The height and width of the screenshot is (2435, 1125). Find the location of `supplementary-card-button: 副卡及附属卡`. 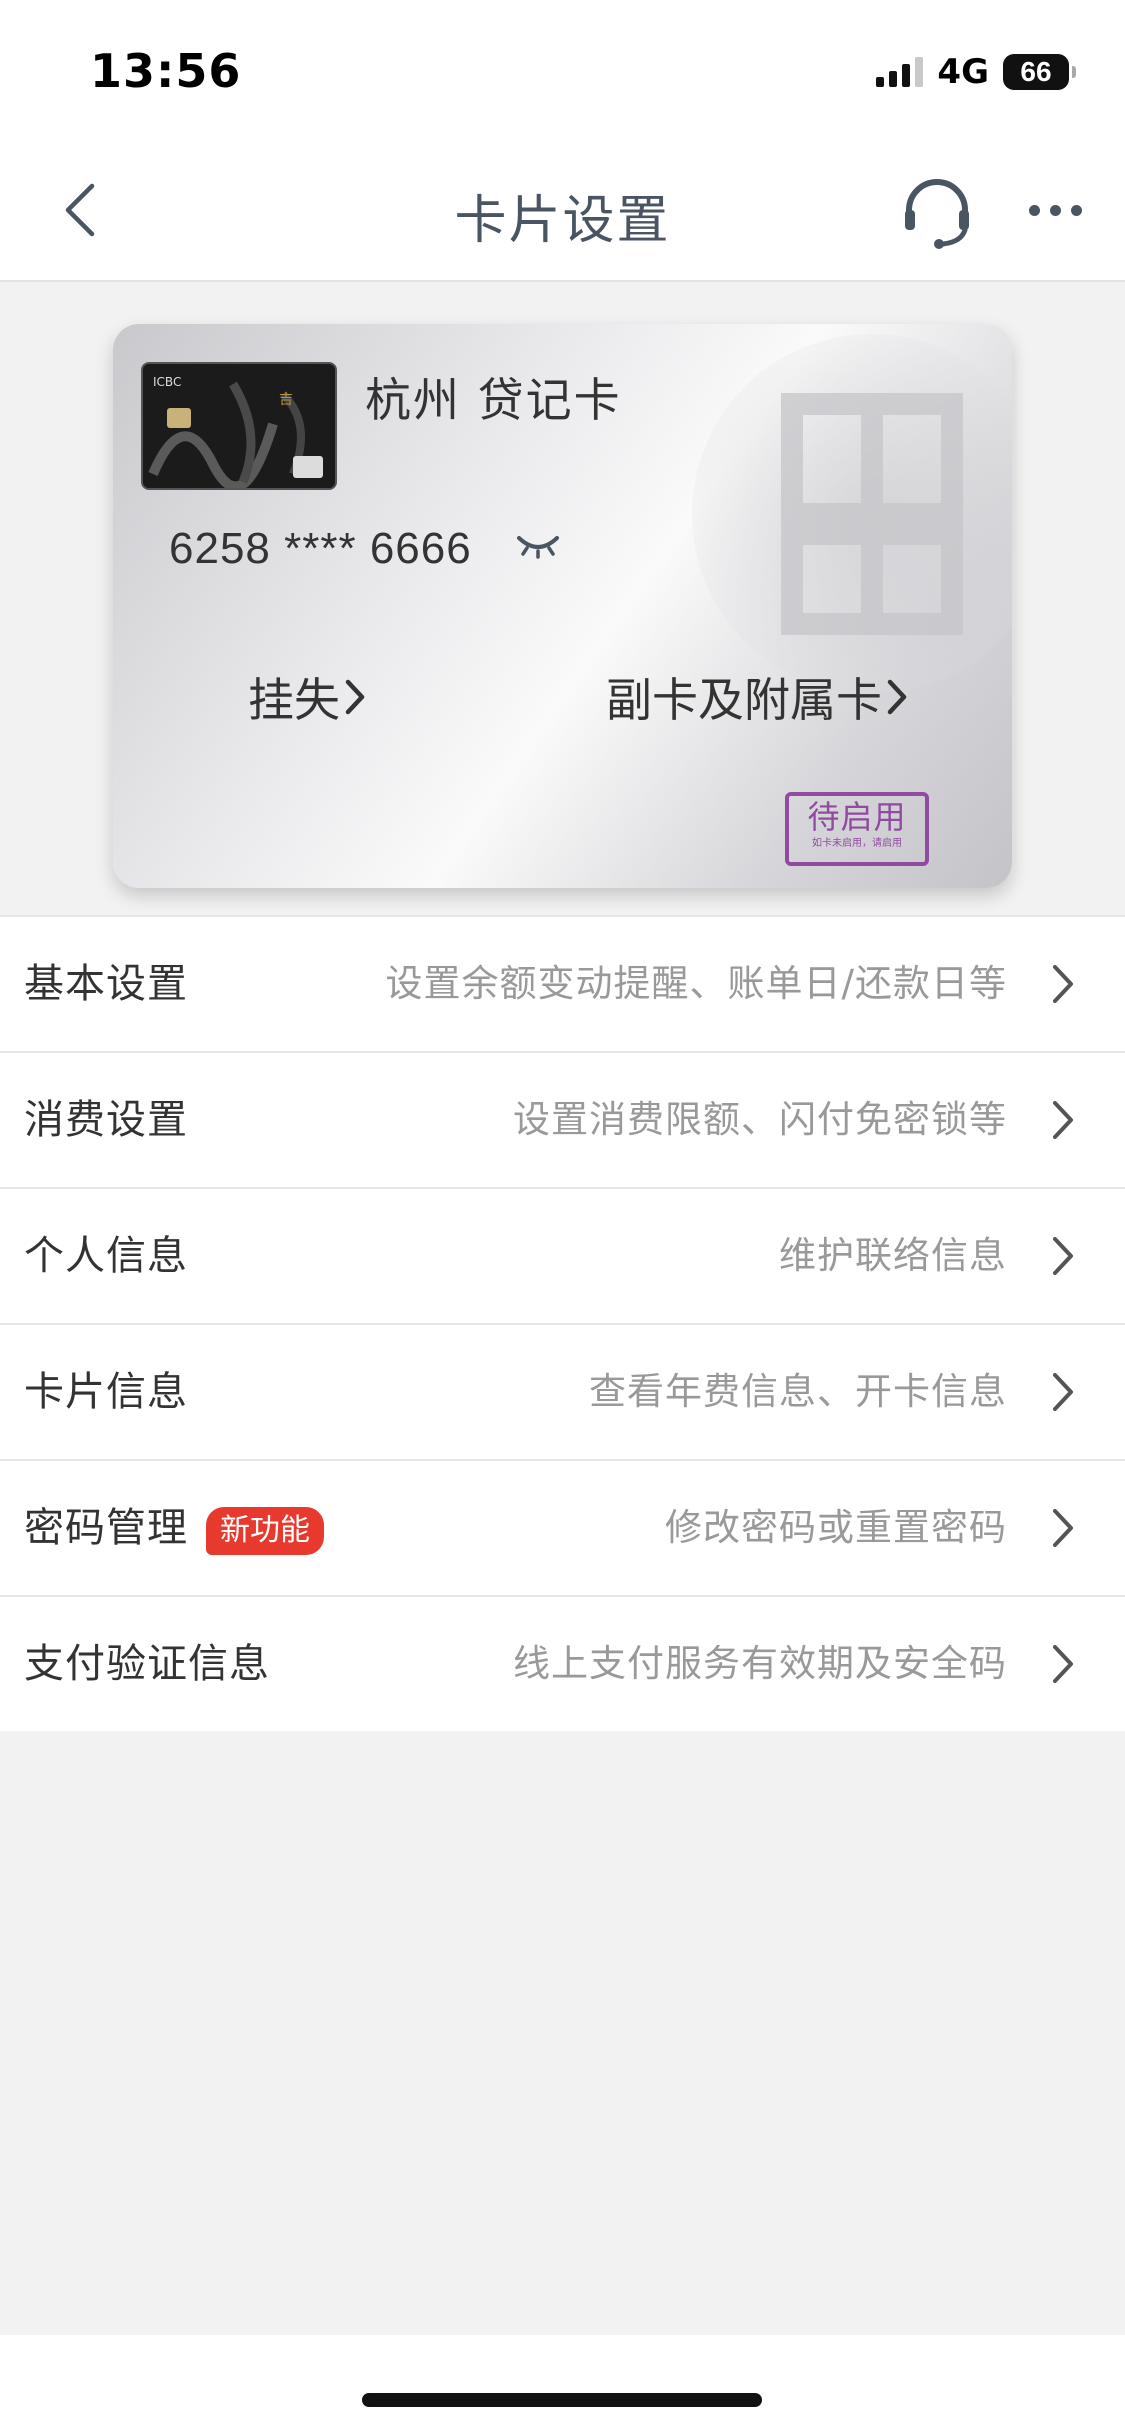

supplementary-card-button: 副卡及附属卡 is located at coordinates (757, 697).